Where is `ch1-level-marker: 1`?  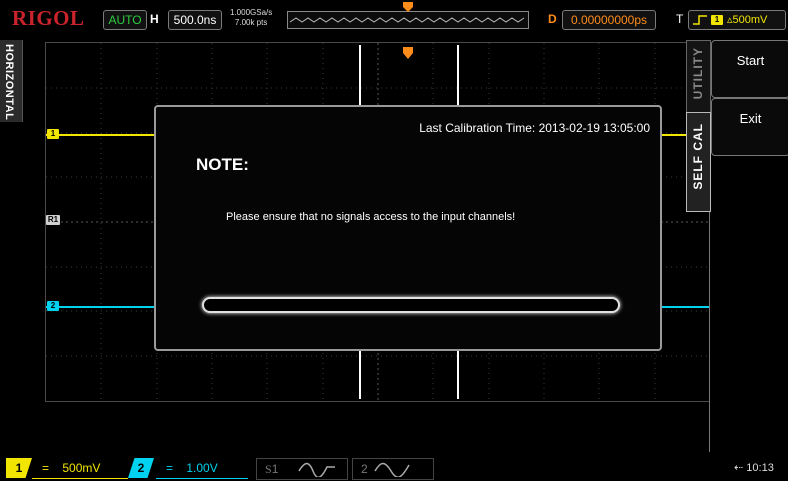
ch1-level-marker: 1 is located at coordinates (53, 134).